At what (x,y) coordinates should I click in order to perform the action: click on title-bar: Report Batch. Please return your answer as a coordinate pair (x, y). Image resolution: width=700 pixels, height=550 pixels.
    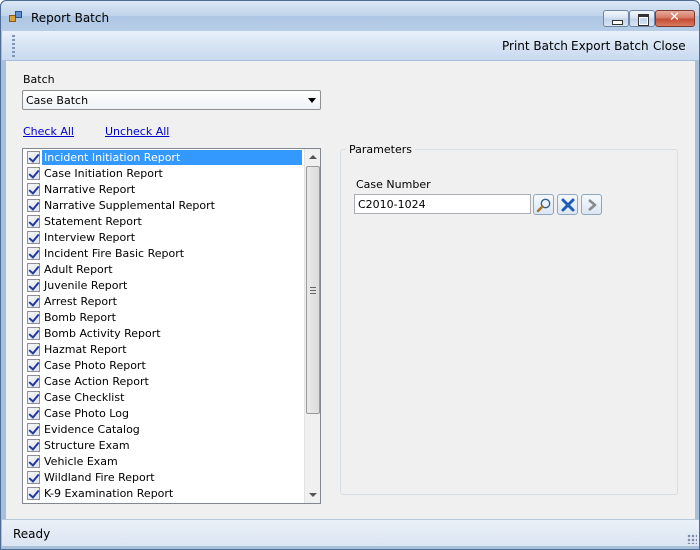
    Looking at the image, I should click on (350, 16).